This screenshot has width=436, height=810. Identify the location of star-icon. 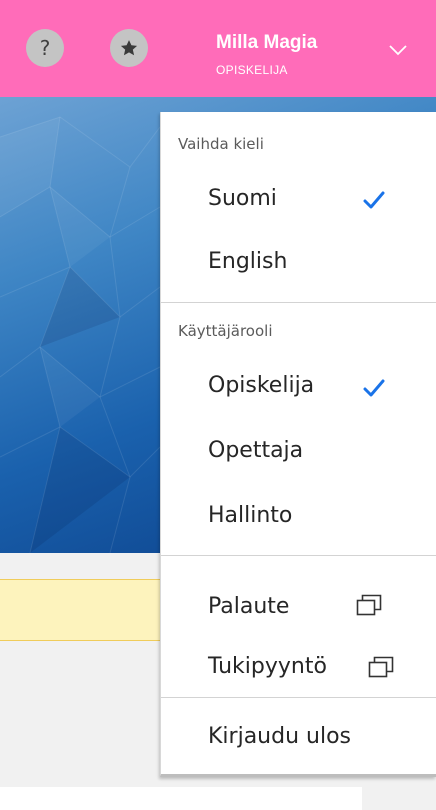
(129, 48).